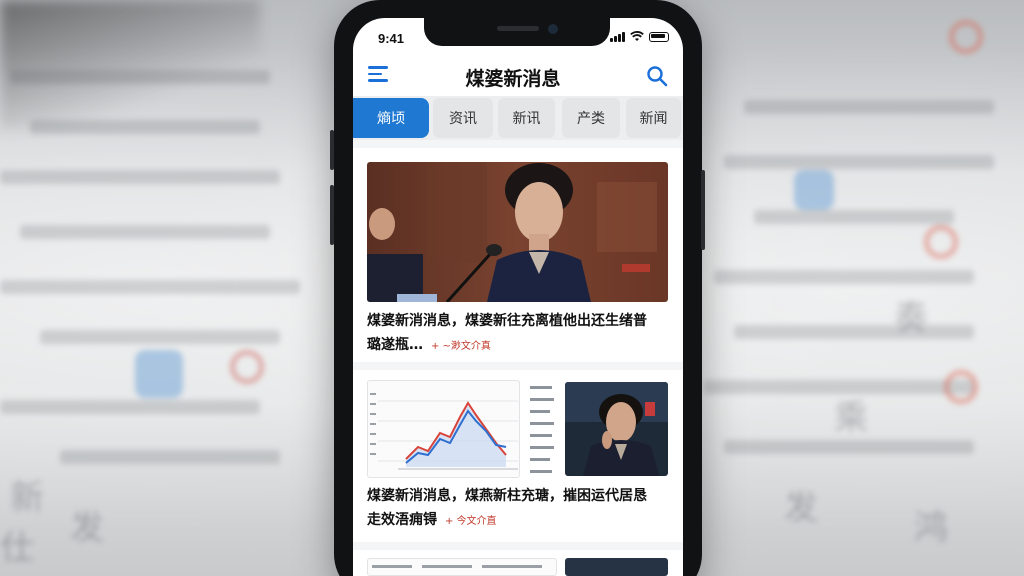  What do you see at coordinates (402, 520) in the screenshot?
I see `headline-line: 走效浯痈锝` at bounding box center [402, 520].